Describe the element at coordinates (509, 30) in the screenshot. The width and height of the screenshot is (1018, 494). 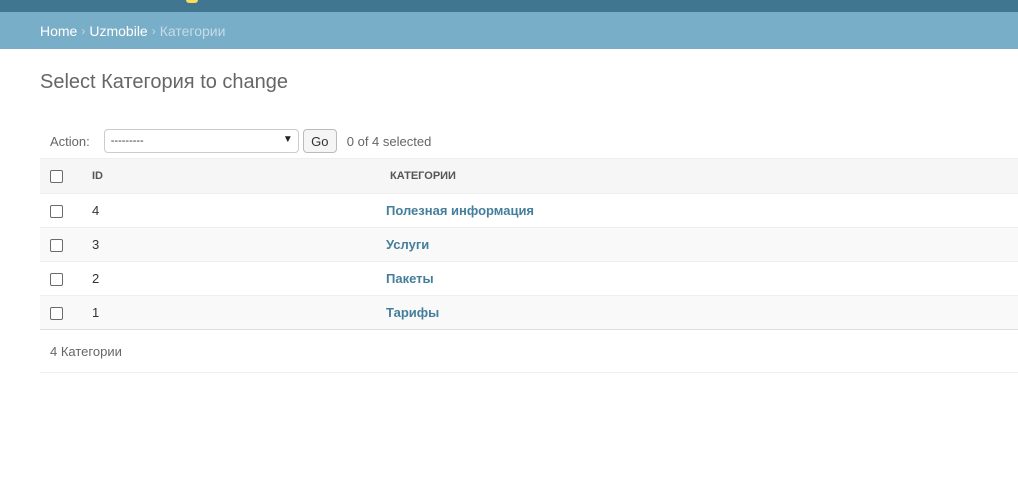
I see `breadcrumb: Home › Uzmobile › Категории` at that location.